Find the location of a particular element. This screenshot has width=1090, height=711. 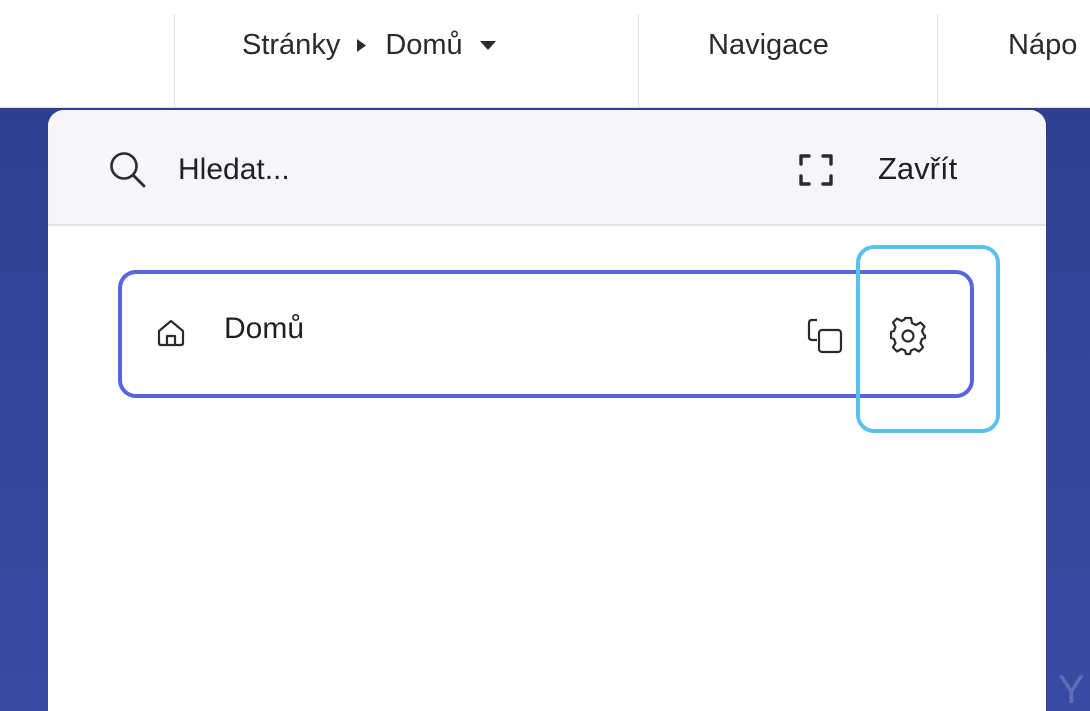

breadcrumb-root: Stránky is located at coordinates (291, 44).